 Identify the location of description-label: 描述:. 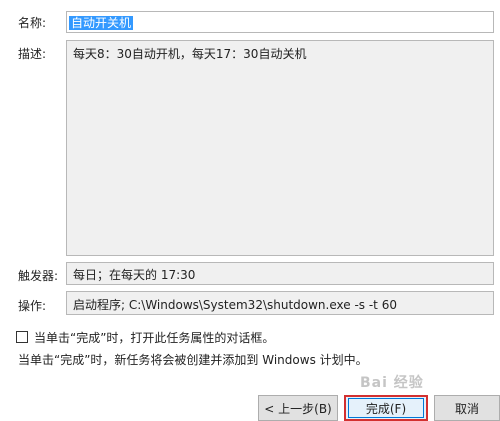
(32, 54).